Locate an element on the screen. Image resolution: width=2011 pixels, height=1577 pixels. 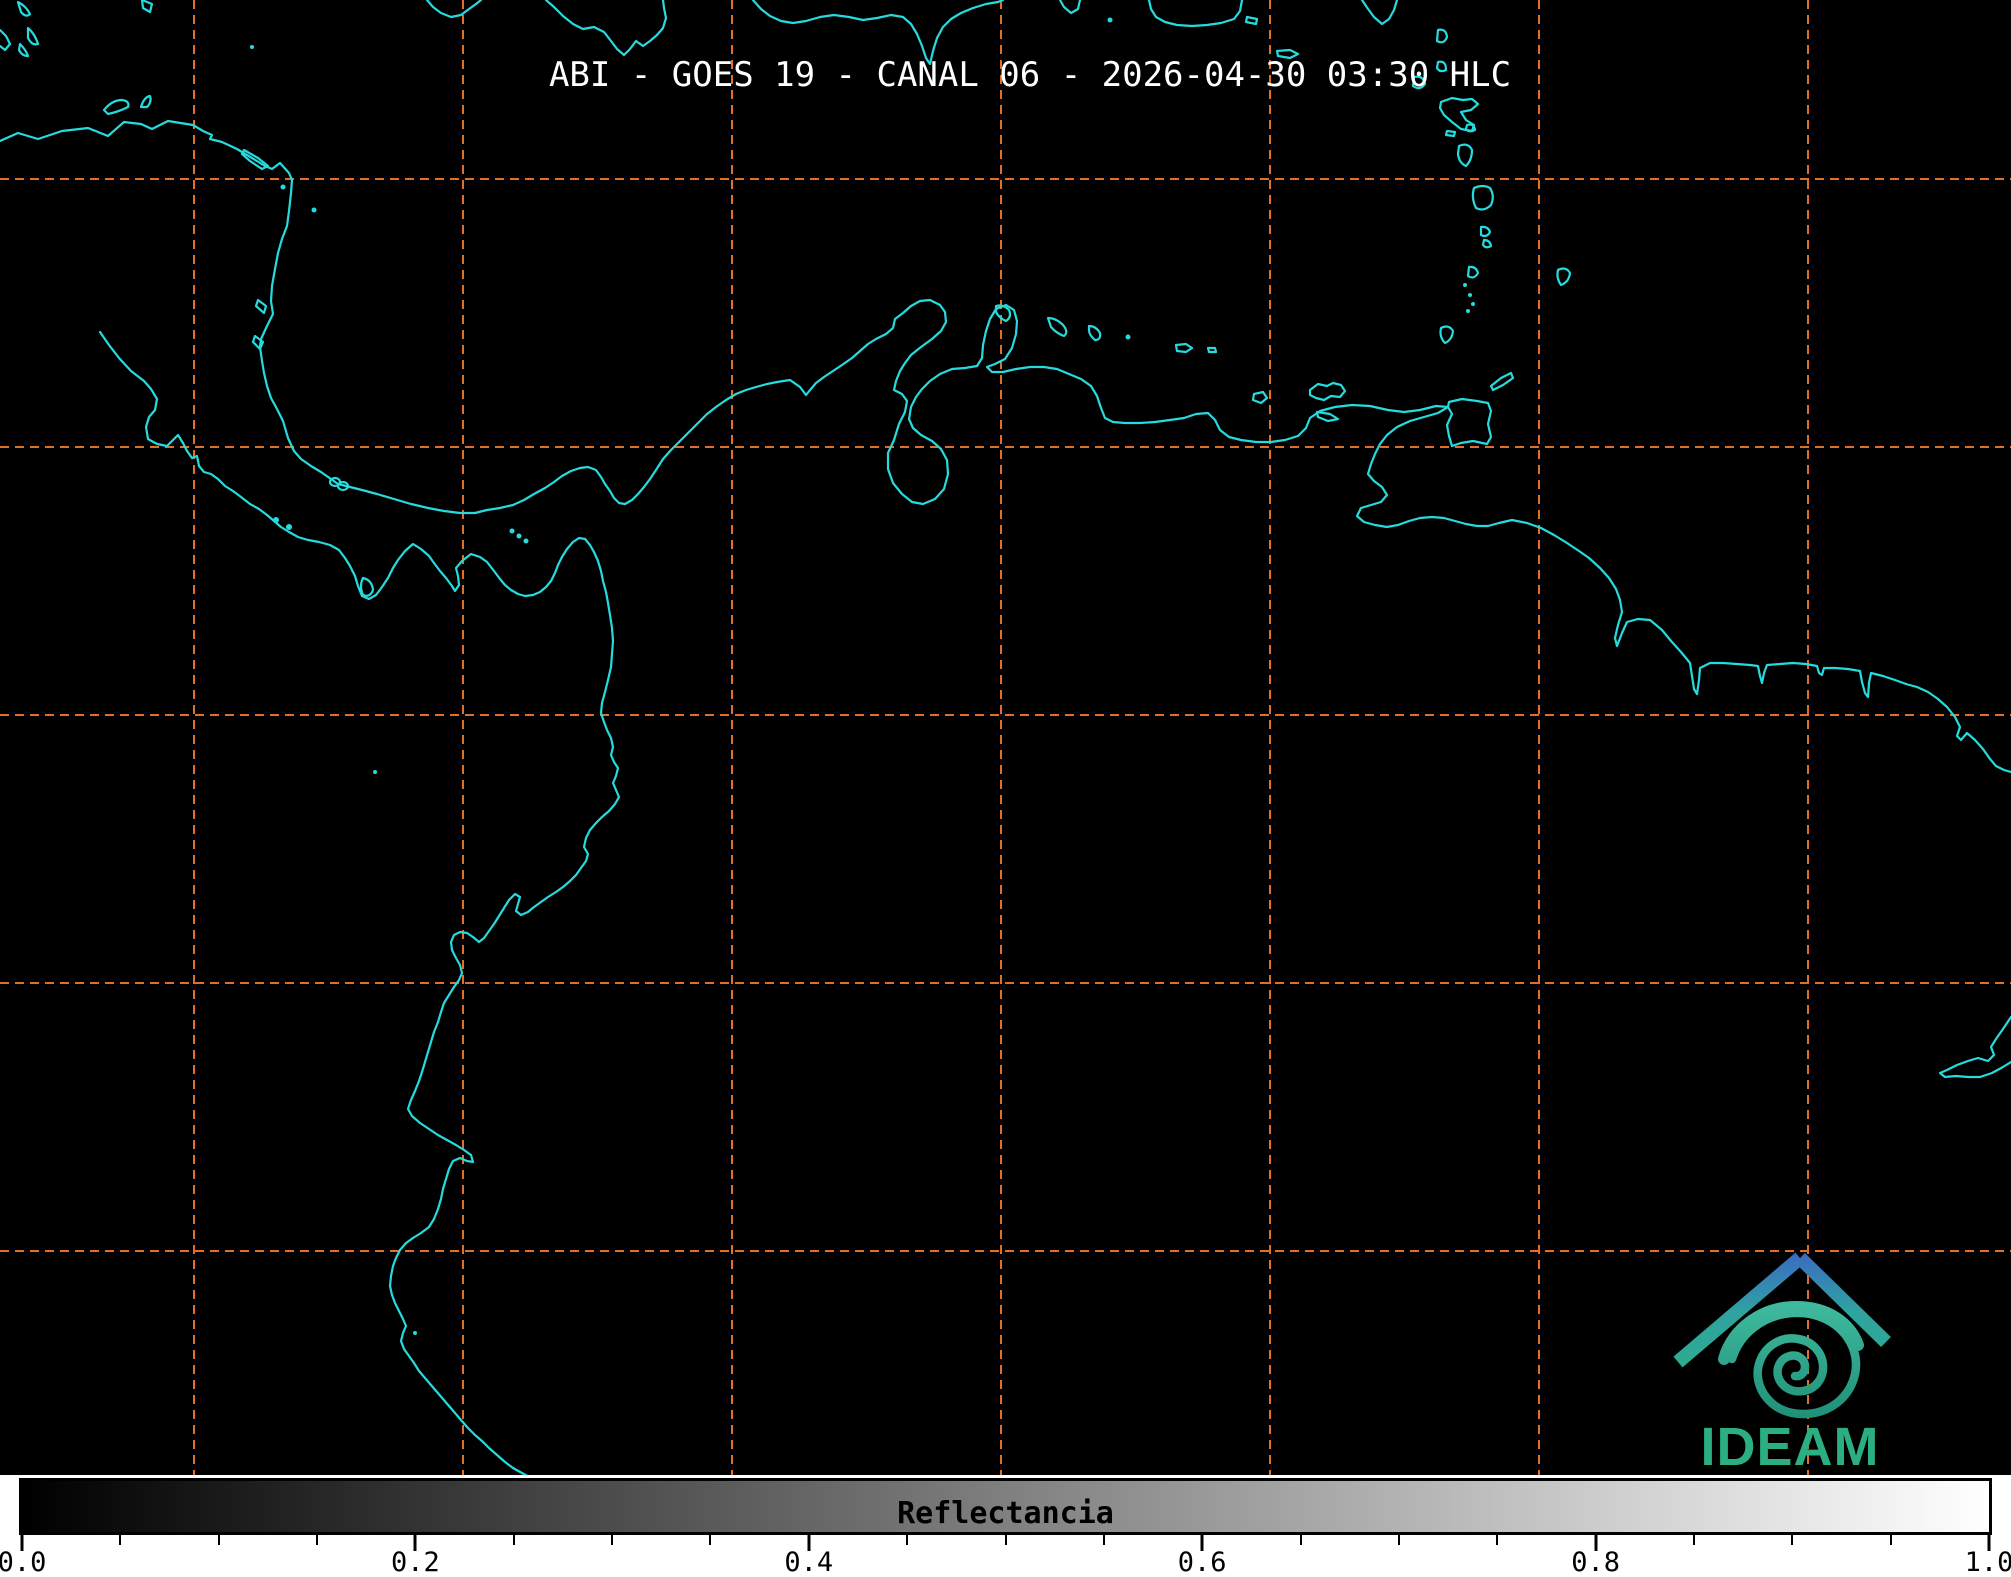
colorbar-tick-label: 0.8 is located at coordinates (1595, 1562).